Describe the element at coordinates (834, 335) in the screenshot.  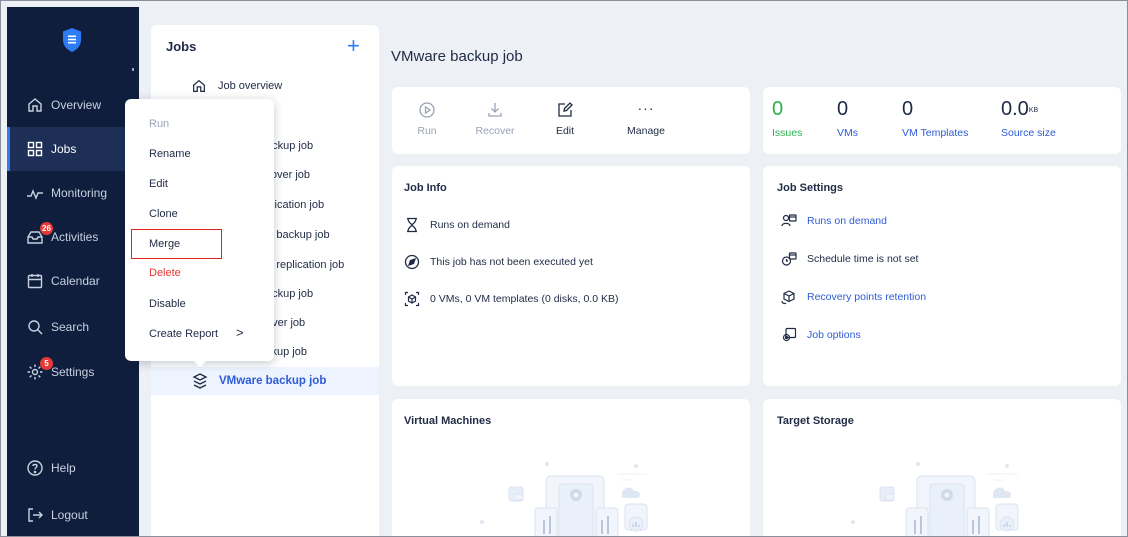
I see `job-settings-text: Job options` at that location.